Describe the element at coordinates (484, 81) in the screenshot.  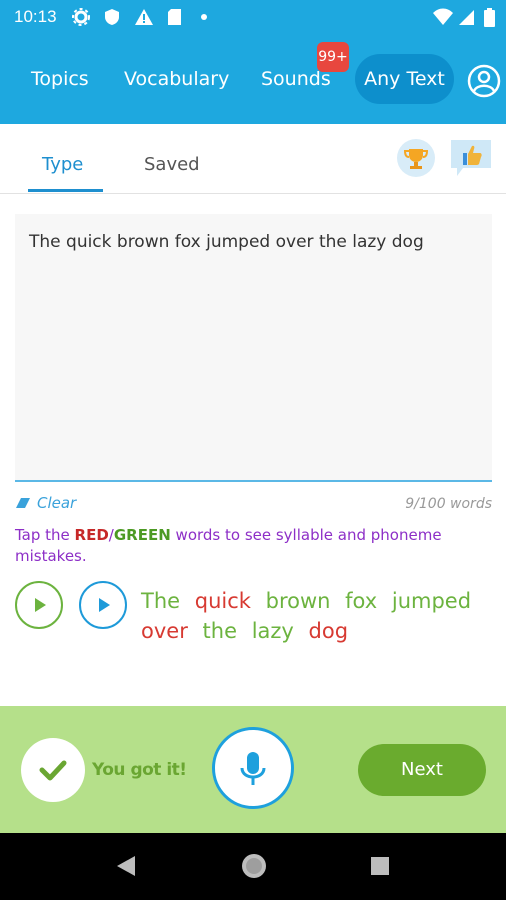
I see `profile-icon` at that location.